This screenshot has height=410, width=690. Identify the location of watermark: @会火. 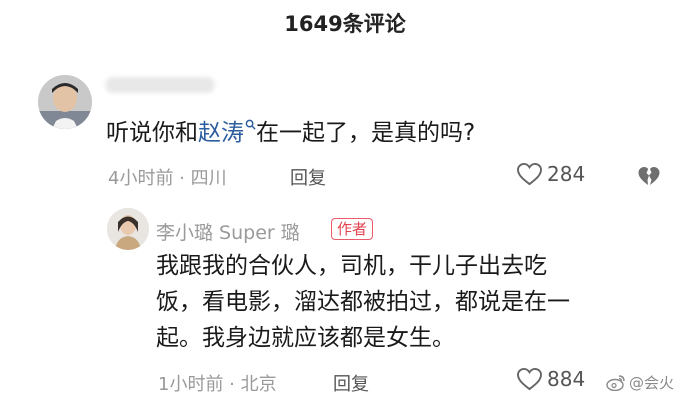
(640, 382).